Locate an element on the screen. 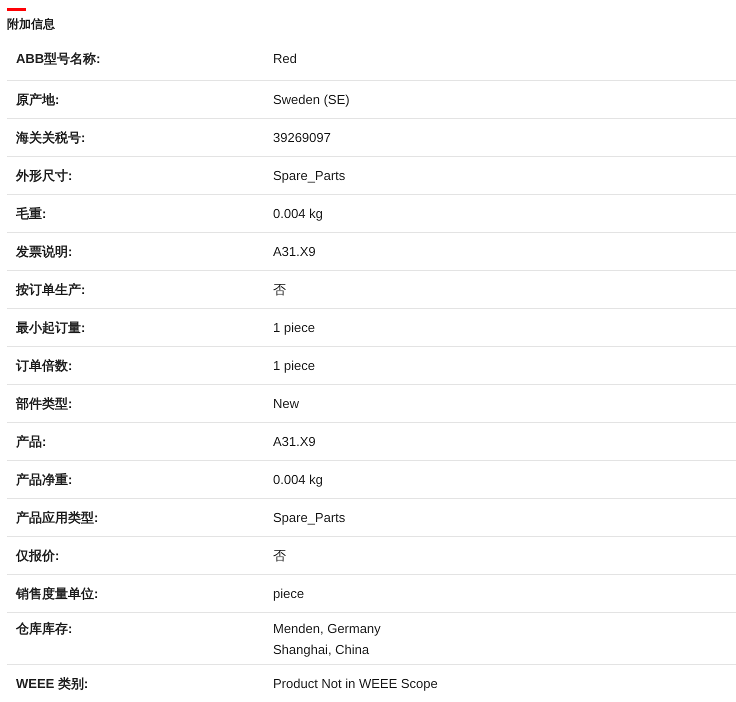  attribute-label: 外形尺寸: is located at coordinates (45, 176).